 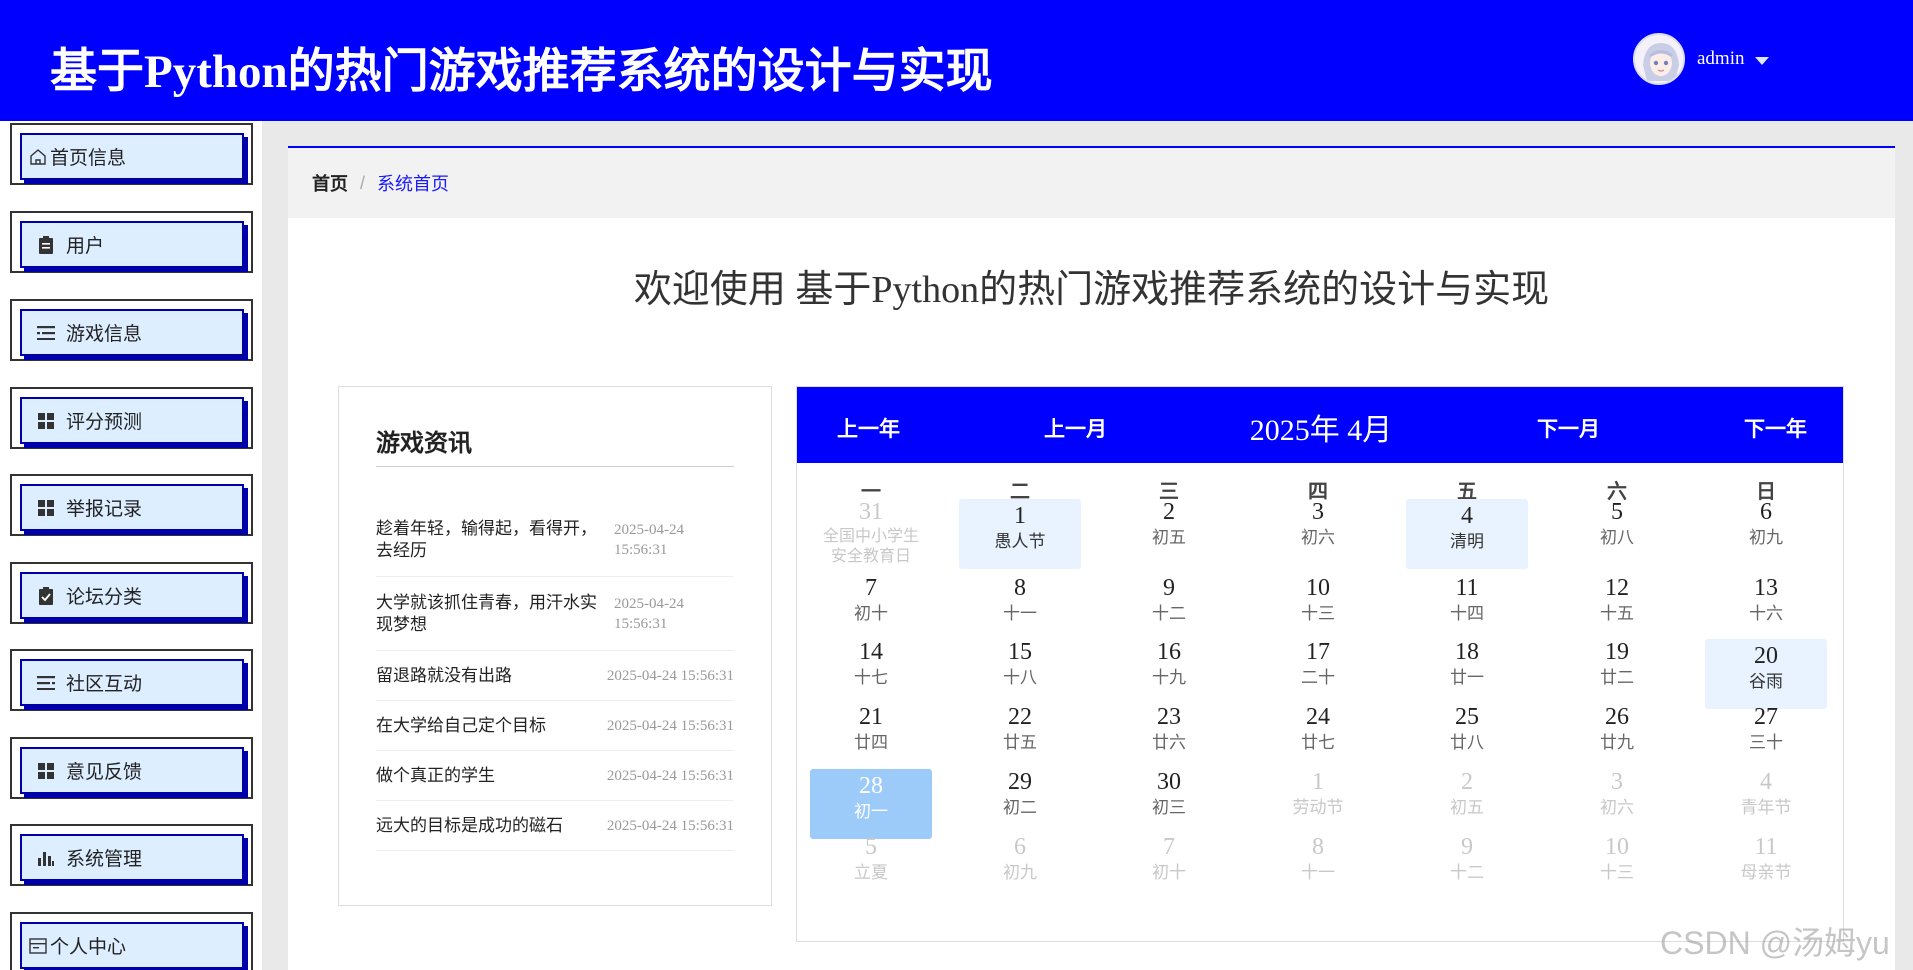 I want to click on next-year-button: 下一年, so click(x=1775, y=428).